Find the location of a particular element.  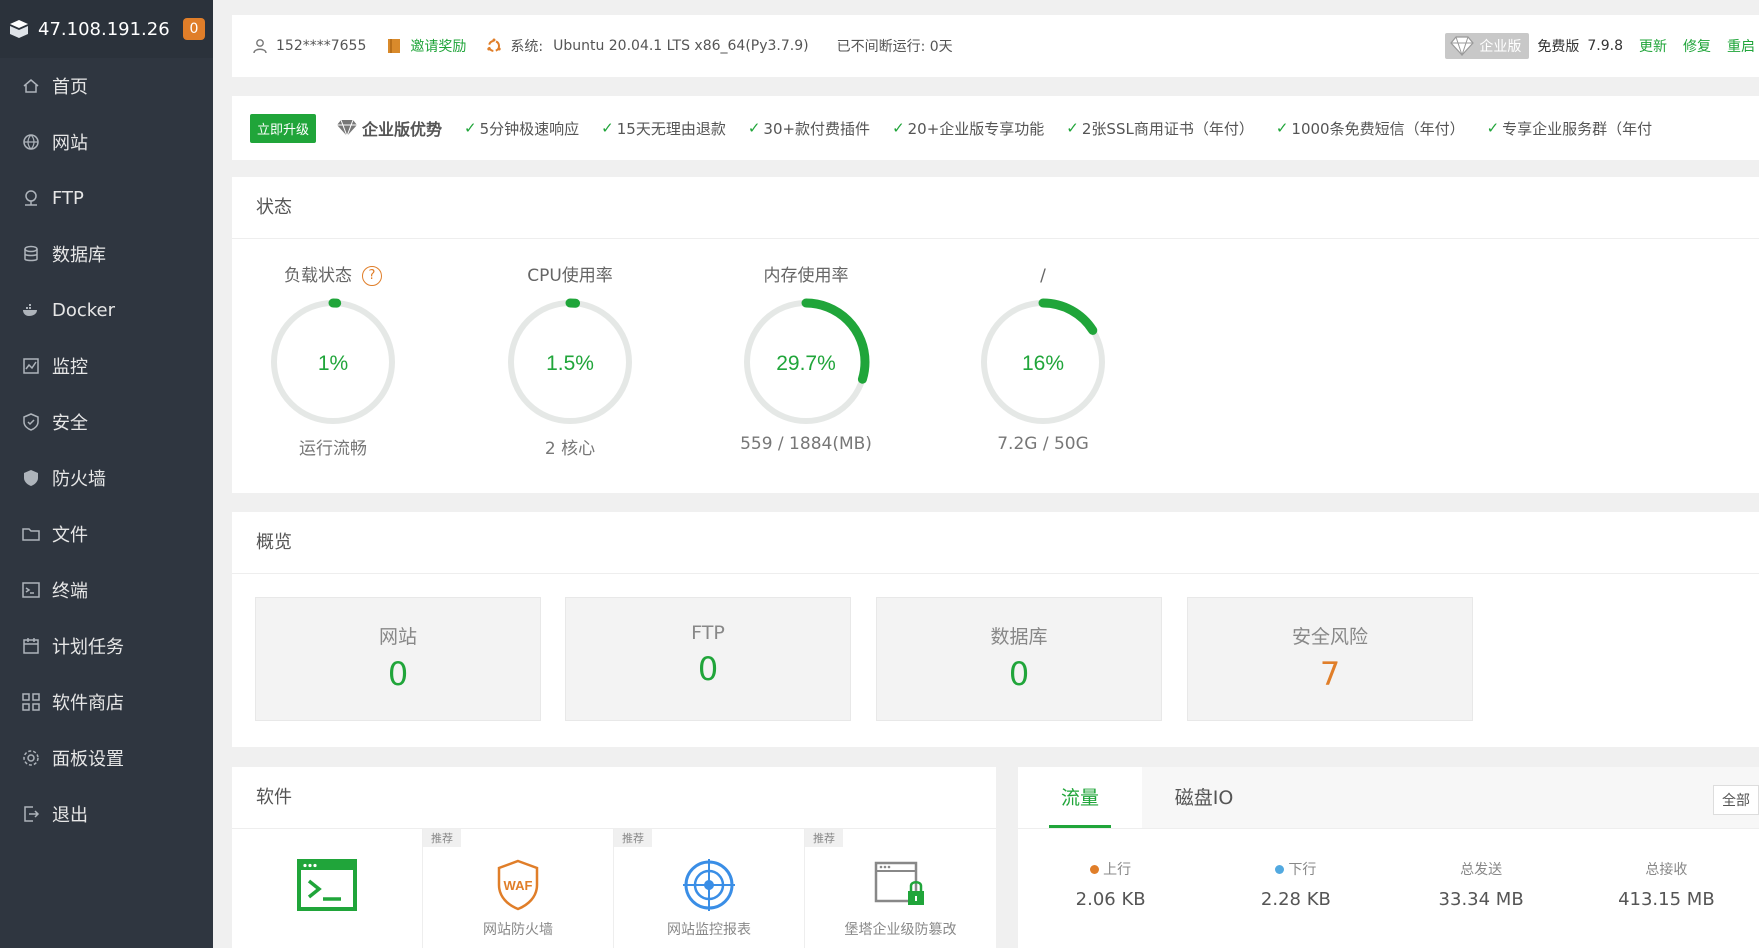

gauge-value: 16% is located at coordinates (1043, 363).